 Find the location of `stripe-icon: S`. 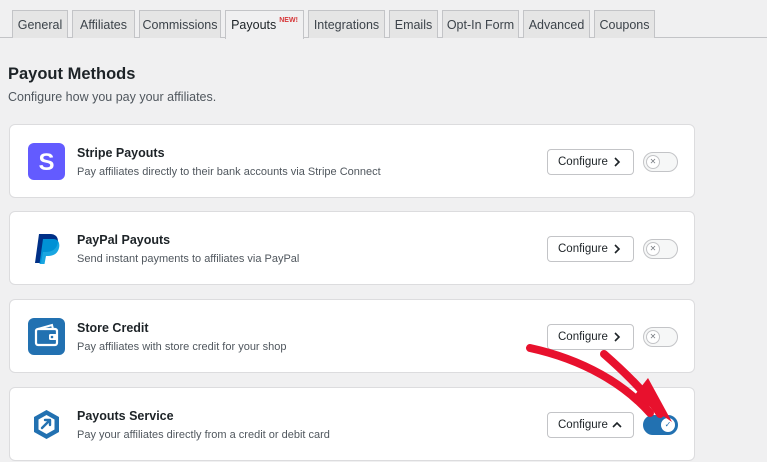

stripe-icon: S is located at coordinates (46, 161).